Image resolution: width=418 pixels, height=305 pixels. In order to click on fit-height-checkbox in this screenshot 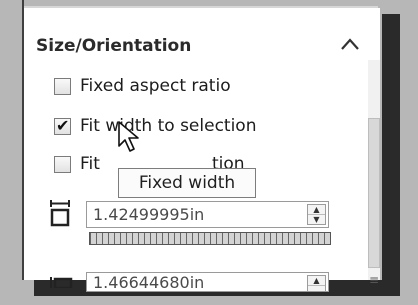, I will do `click(62, 164)`.